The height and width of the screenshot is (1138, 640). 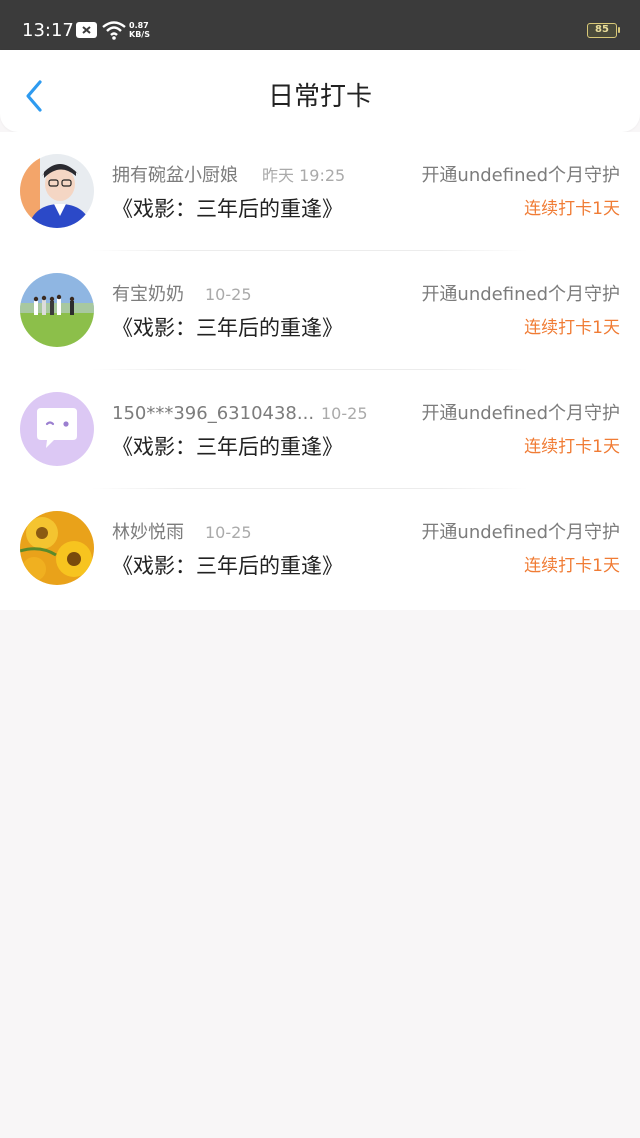 What do you see at coordinates (148, 294) in the screenshot?
I see `user-name: 有宝奶奶` at bounding box center [148, 294].